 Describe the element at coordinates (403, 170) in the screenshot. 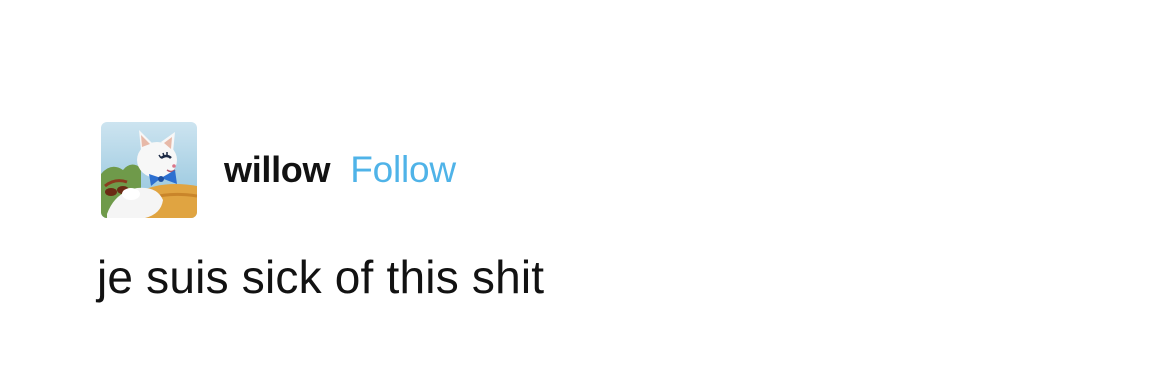

I see `follow-button: Follow` at that location.